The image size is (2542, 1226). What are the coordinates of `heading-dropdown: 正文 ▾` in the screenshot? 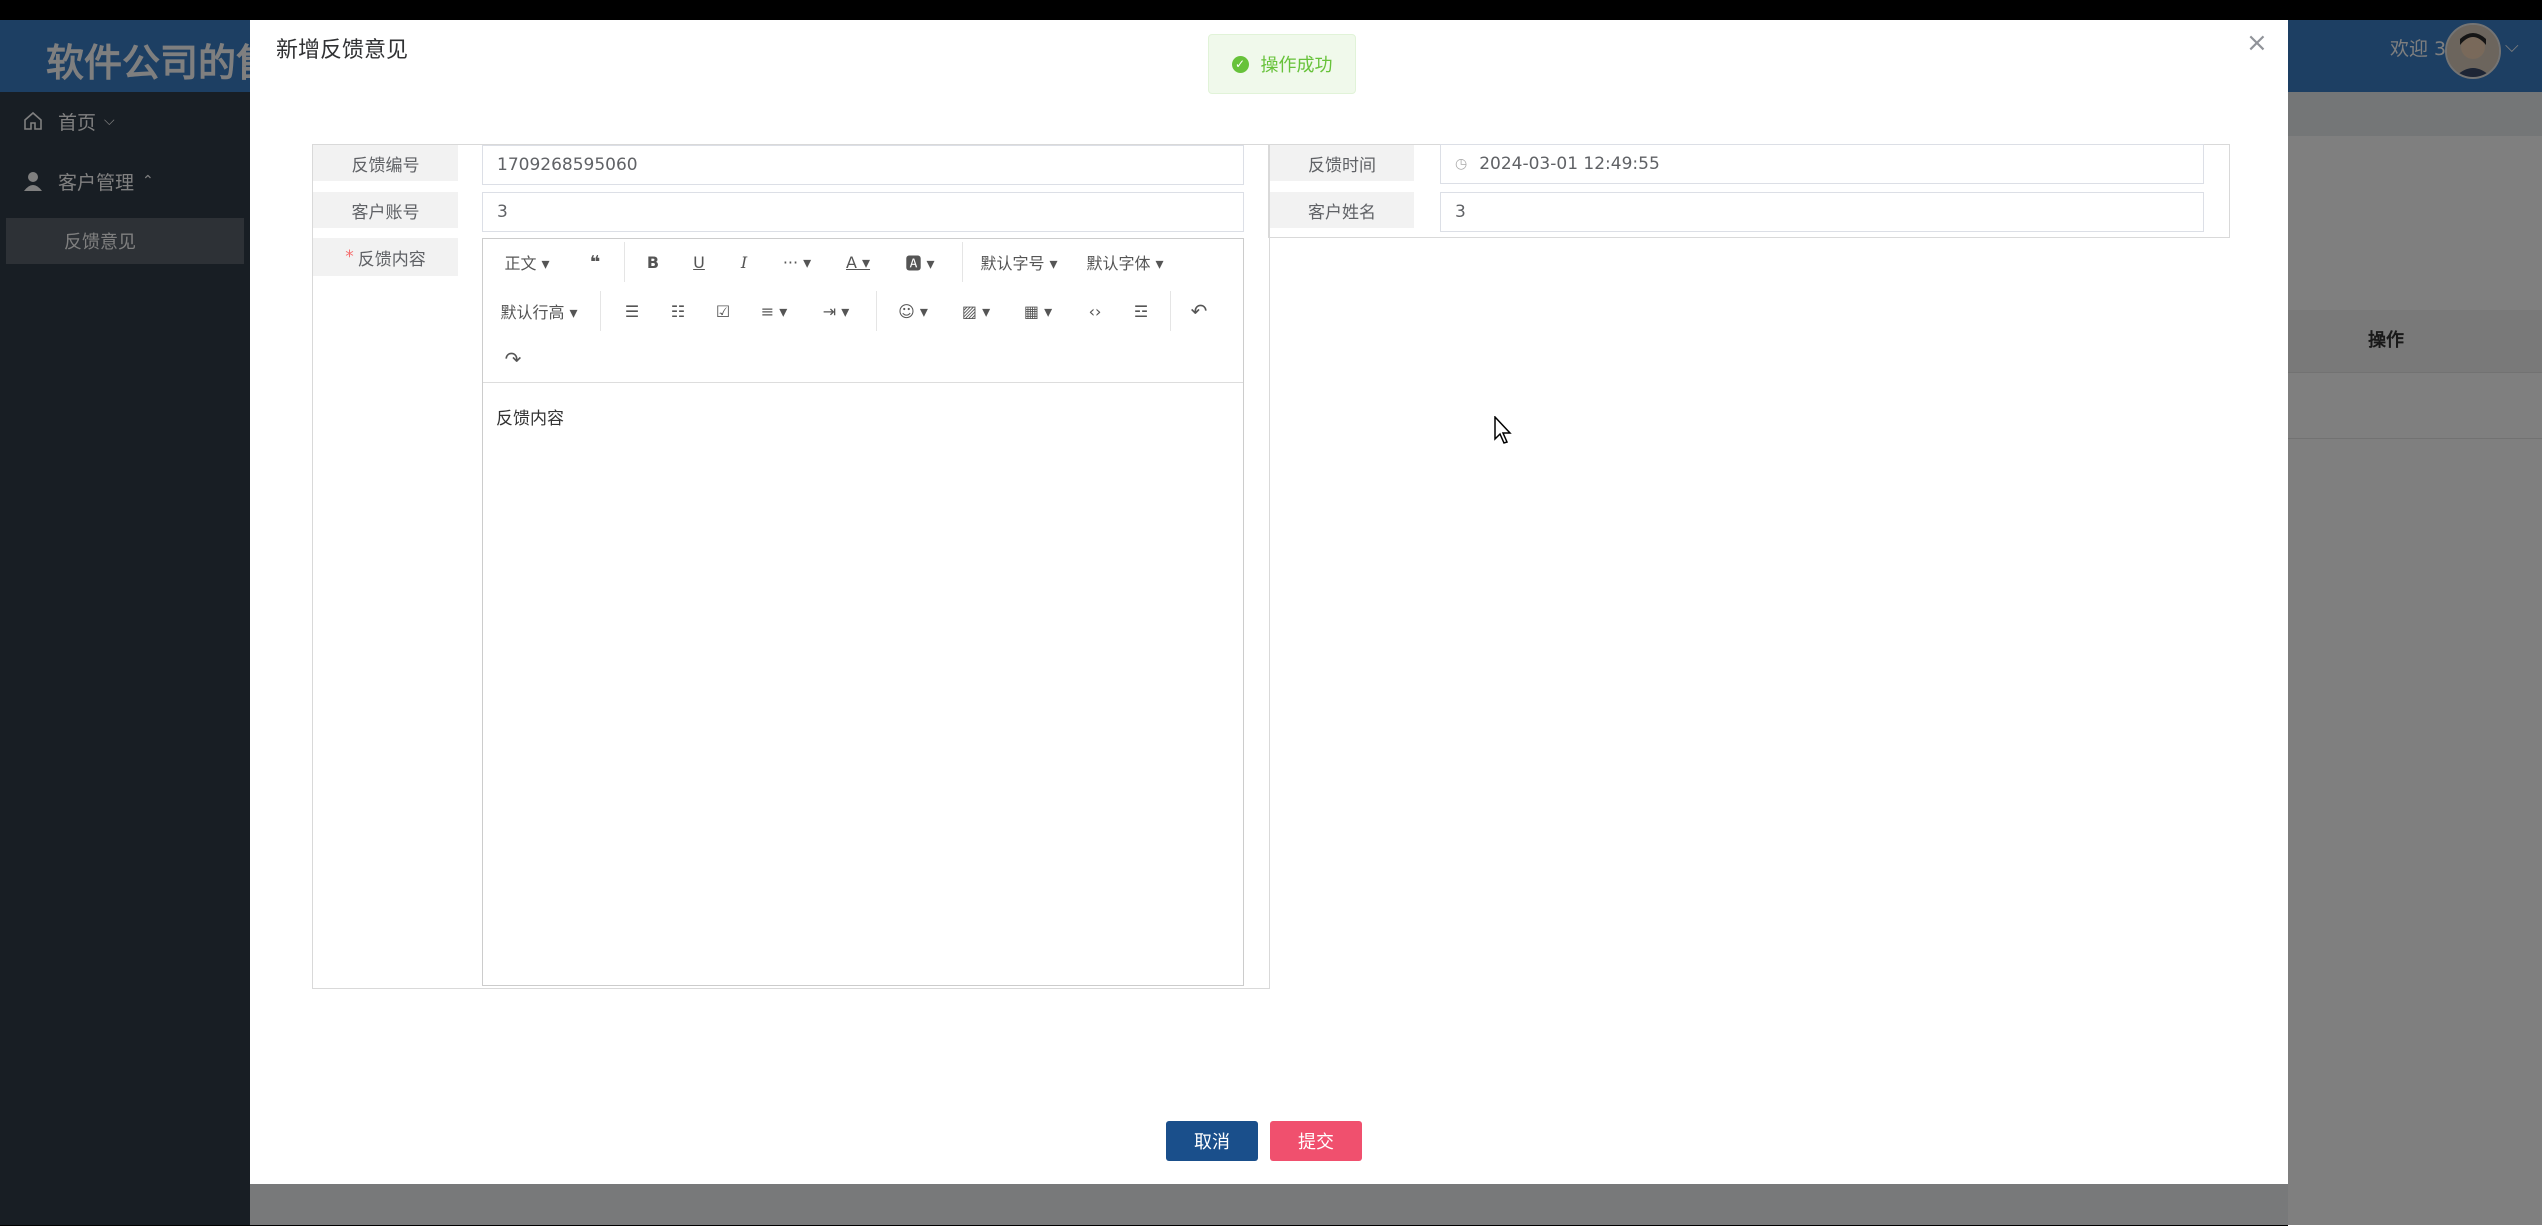 It's located at (527, 262).